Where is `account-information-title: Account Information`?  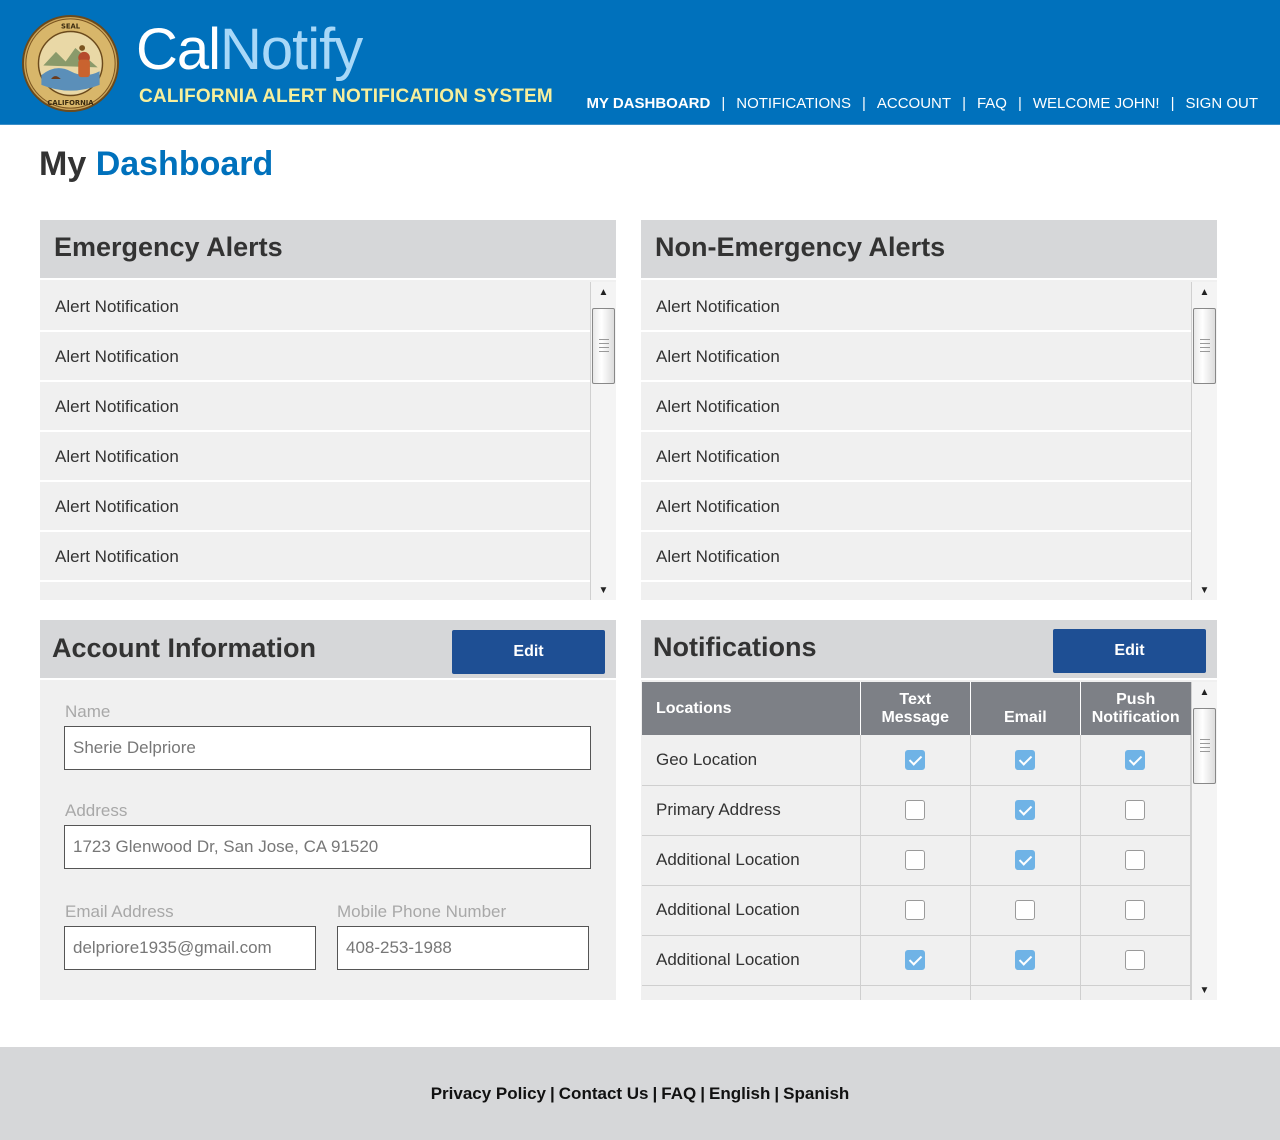
account-information-title: Account Information is located at coordinates (184, 648).